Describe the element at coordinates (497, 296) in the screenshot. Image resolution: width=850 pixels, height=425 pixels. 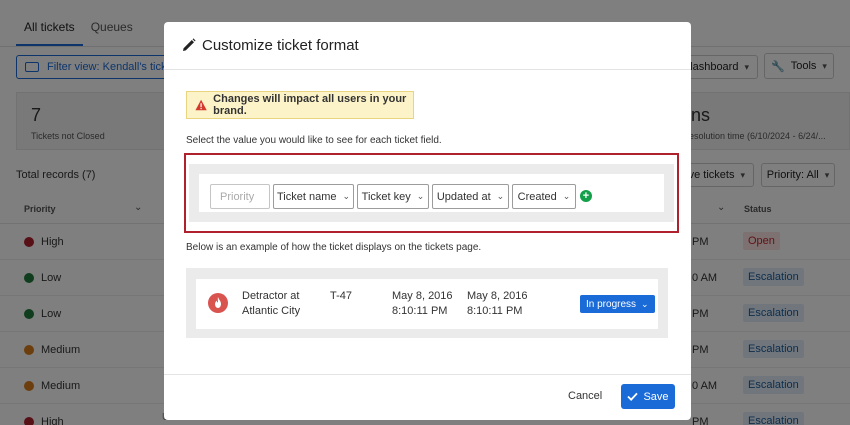
I see `preview-created-date: May 8, 2016` at that location.